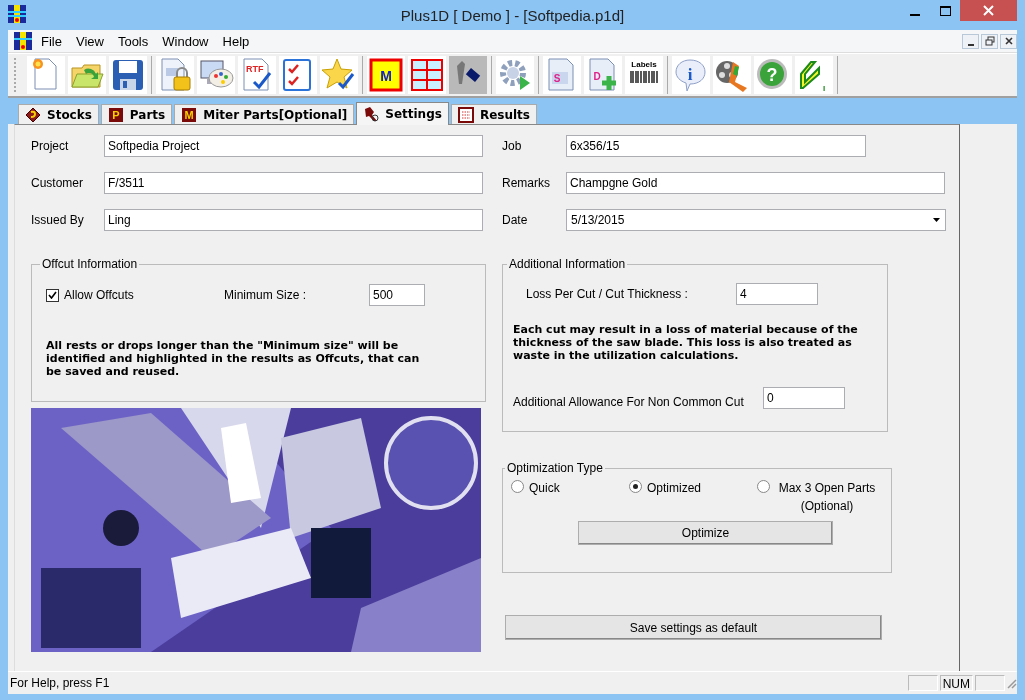 This screenshot has height=700, width=1025. Describe the element at coordinates (23, 41) in the screenshot. I see `document-icon` at that location.